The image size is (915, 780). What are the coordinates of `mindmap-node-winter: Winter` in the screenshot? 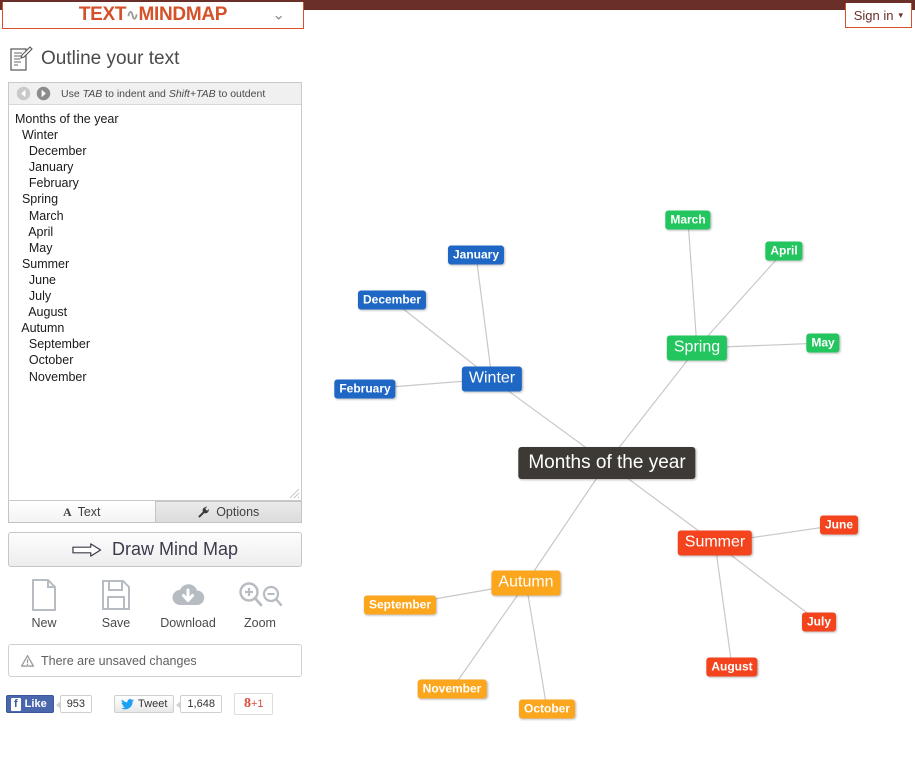 It's located at (492, 379).